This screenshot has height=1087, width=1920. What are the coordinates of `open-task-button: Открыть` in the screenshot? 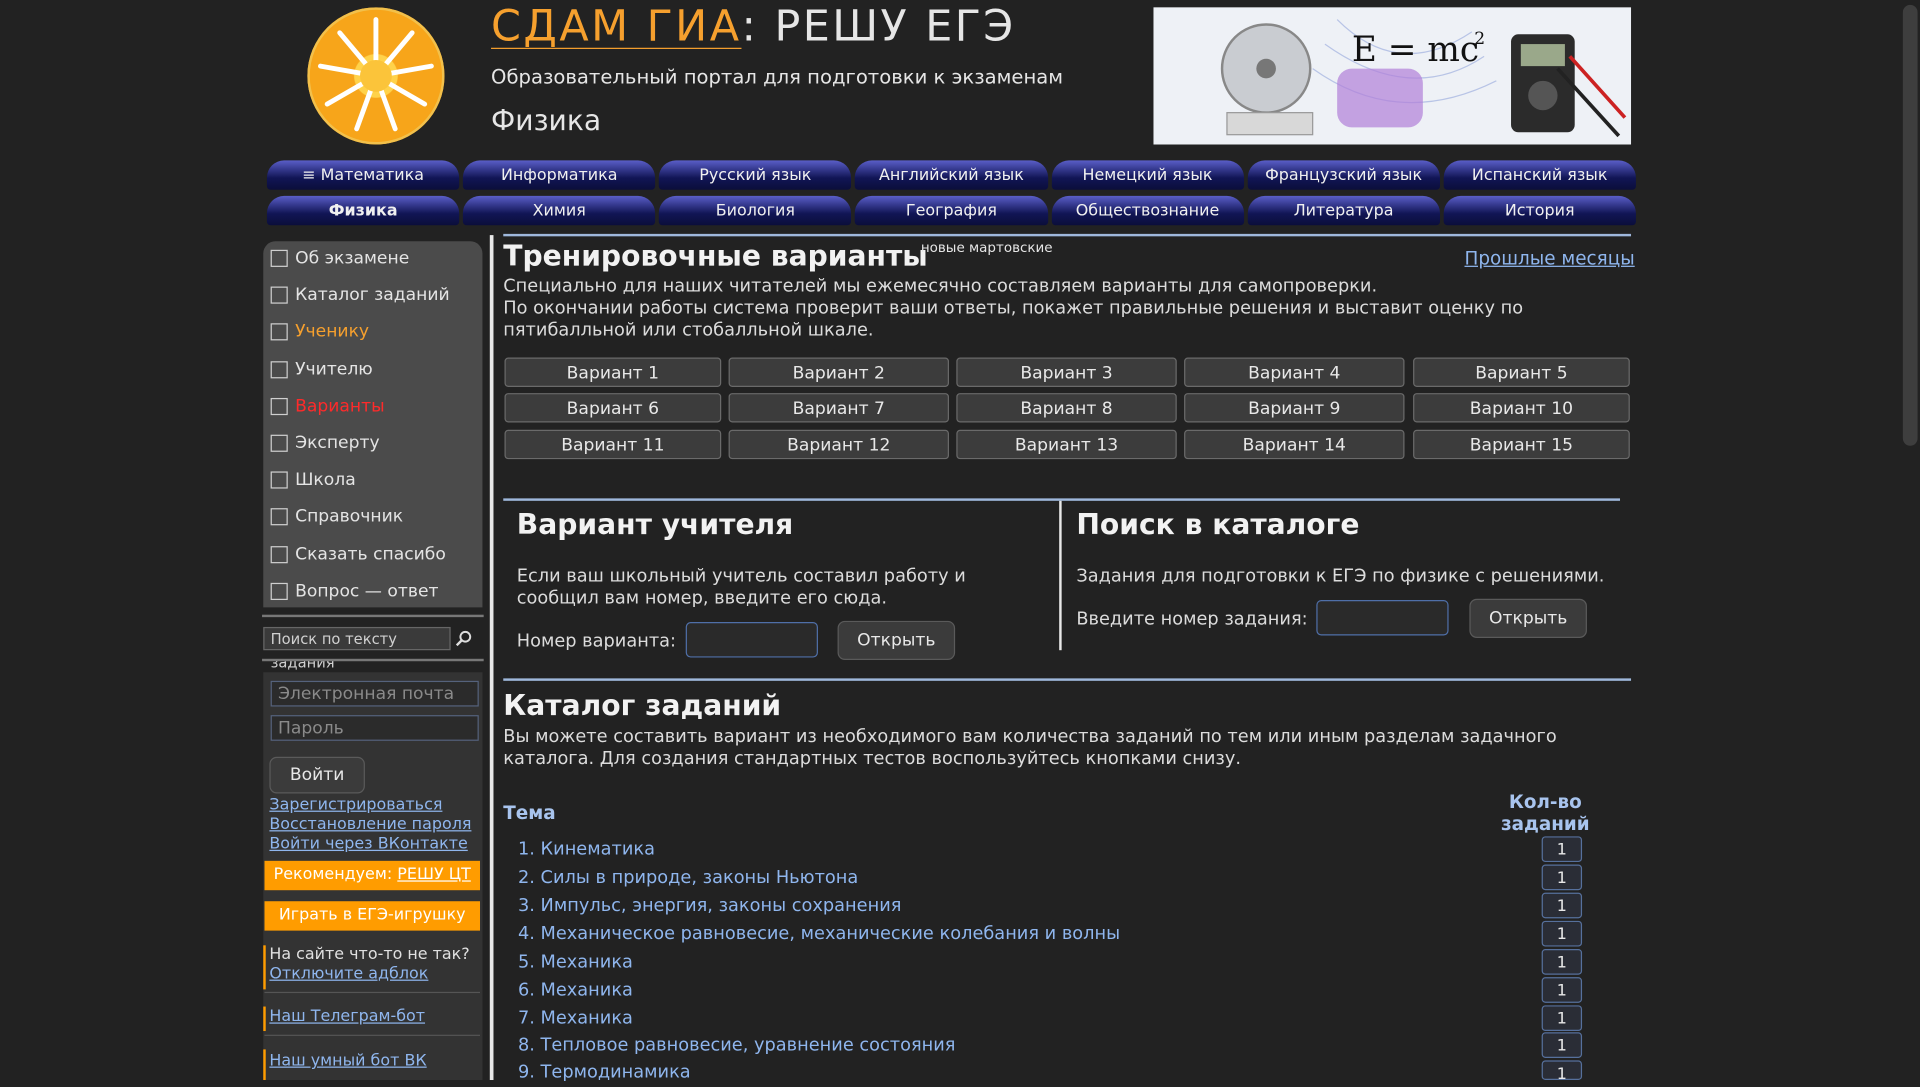 It's located at (1528, 618).